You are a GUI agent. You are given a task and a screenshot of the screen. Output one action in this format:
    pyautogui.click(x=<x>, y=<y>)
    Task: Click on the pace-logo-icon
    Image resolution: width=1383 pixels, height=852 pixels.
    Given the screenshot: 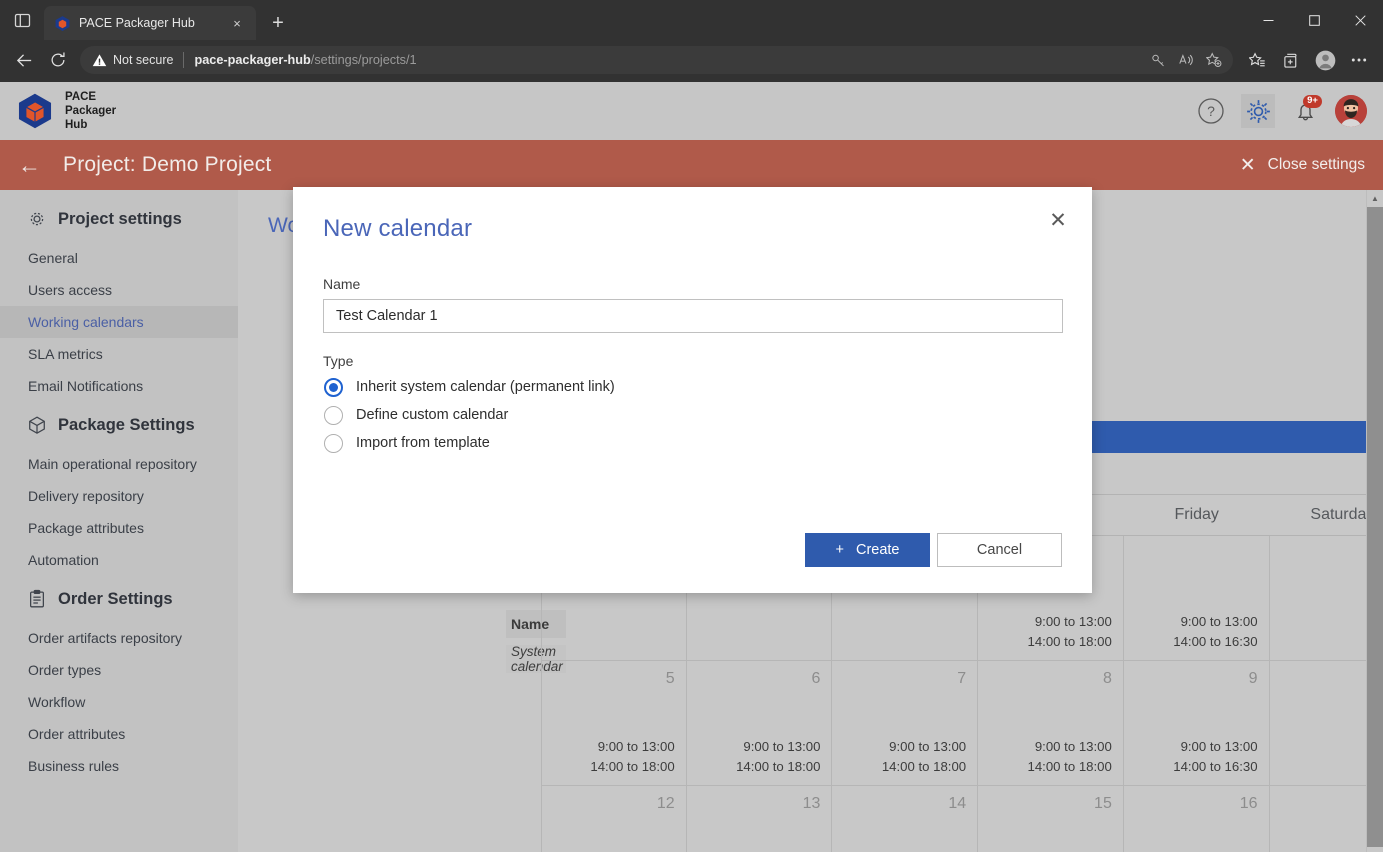 What is the action you would take?
    pyautogui.click(x=62, y=23)
    